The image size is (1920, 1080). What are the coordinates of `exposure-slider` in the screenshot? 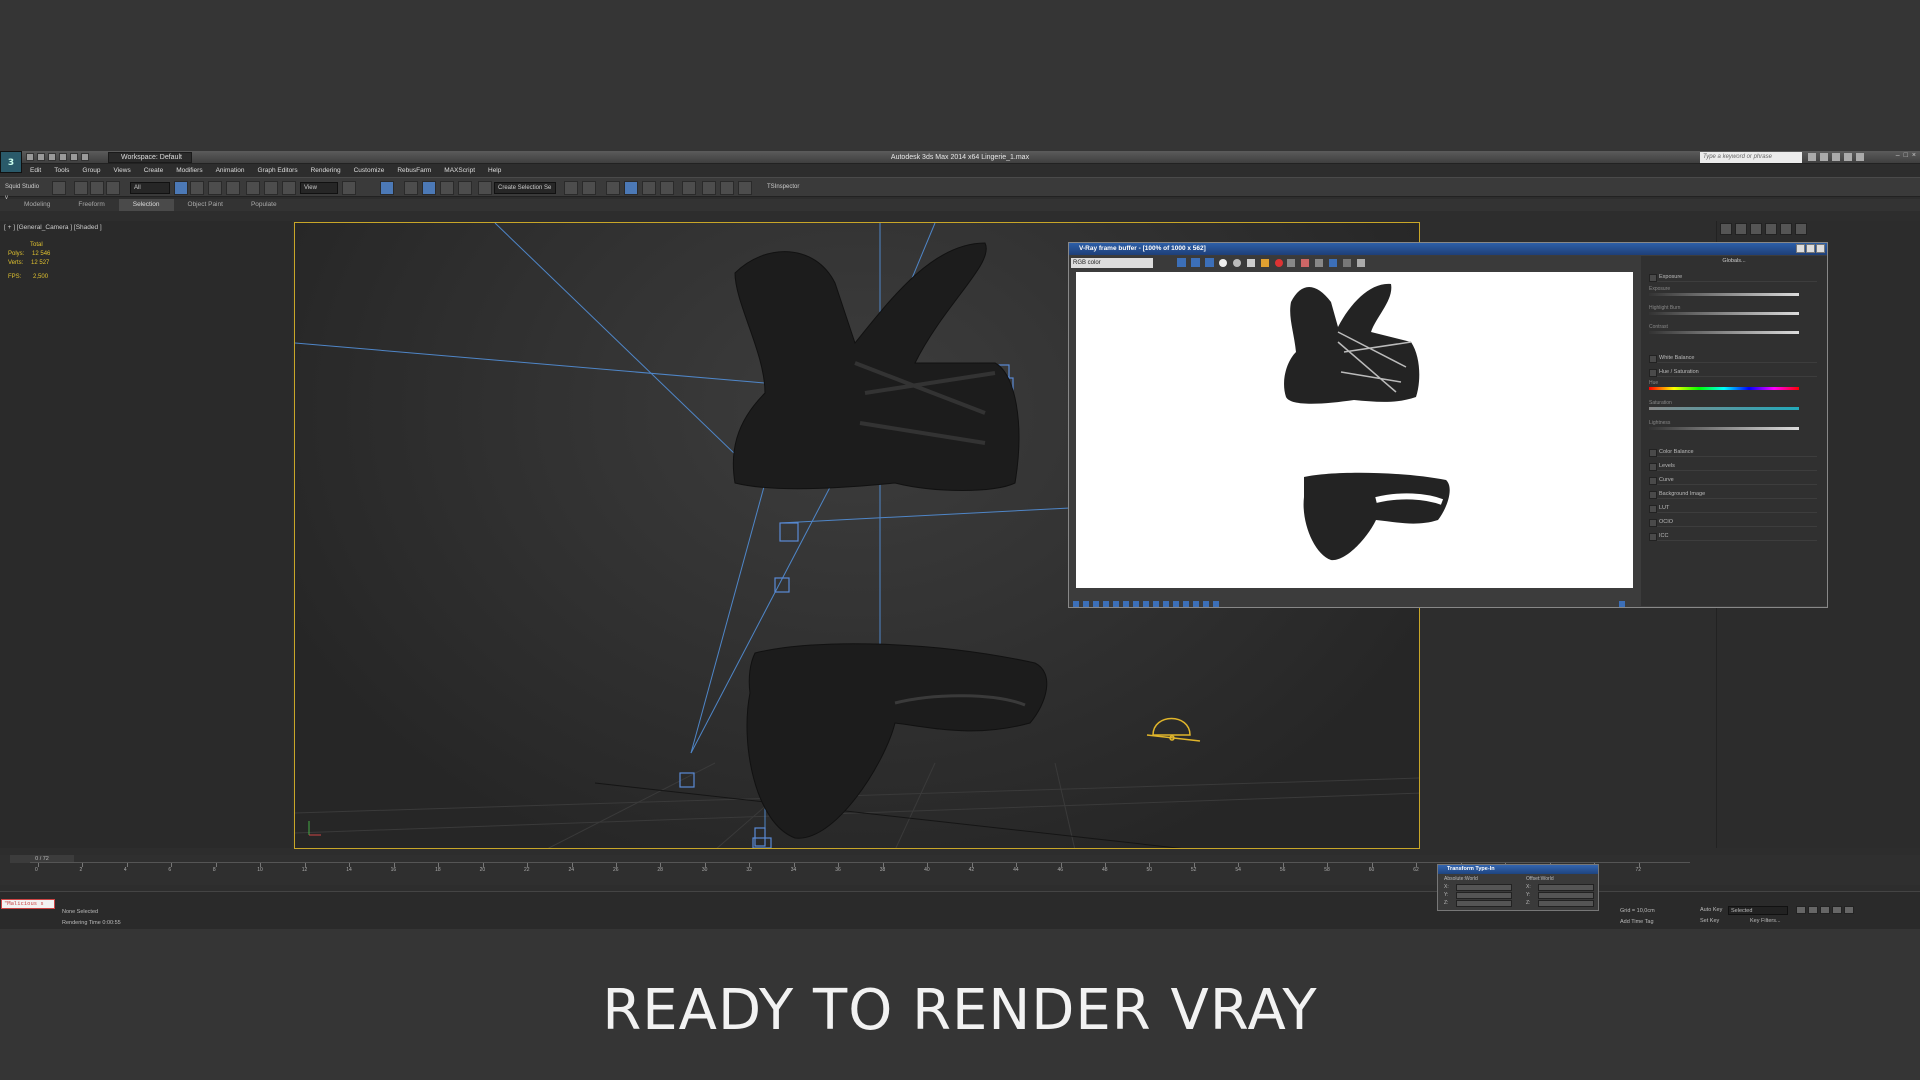 It's located at (1724, 294).